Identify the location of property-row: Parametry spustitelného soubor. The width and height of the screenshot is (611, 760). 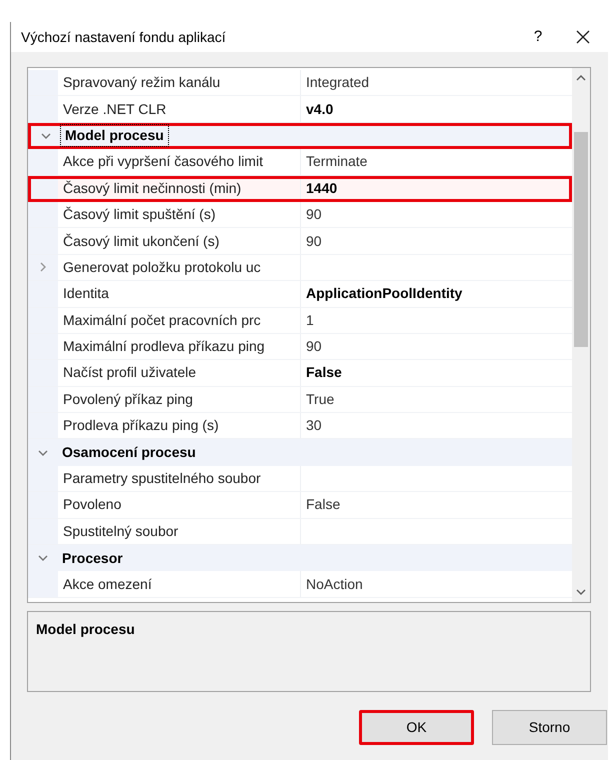
(300, 479).